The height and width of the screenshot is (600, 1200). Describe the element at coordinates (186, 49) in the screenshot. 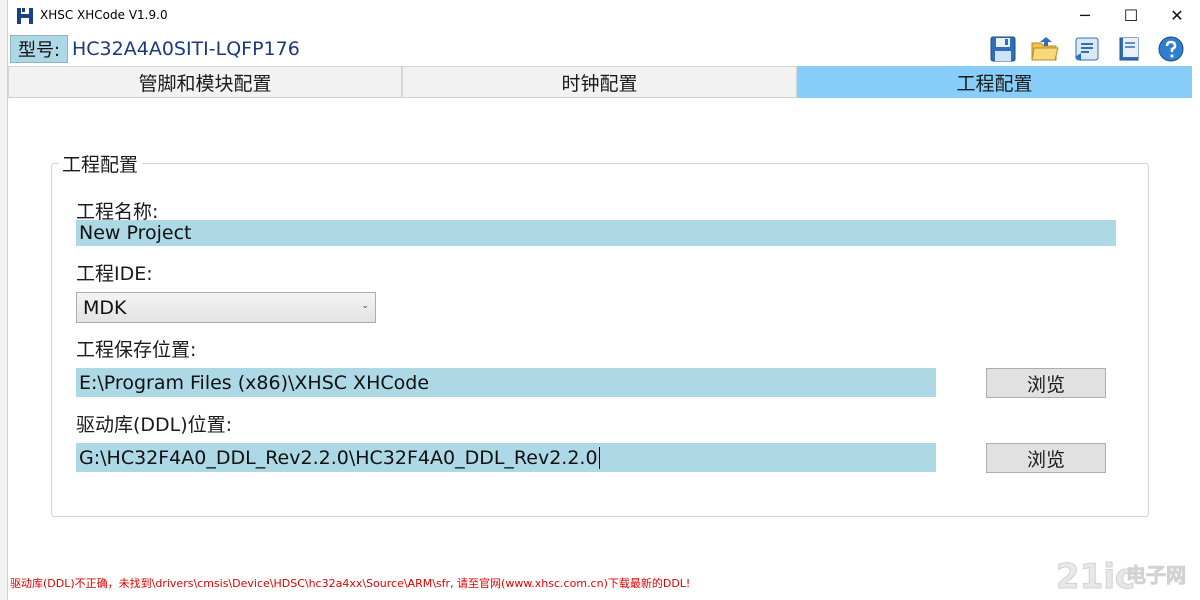

I see `model-value: HC32A4A0SITI-LQFP176` at that location.